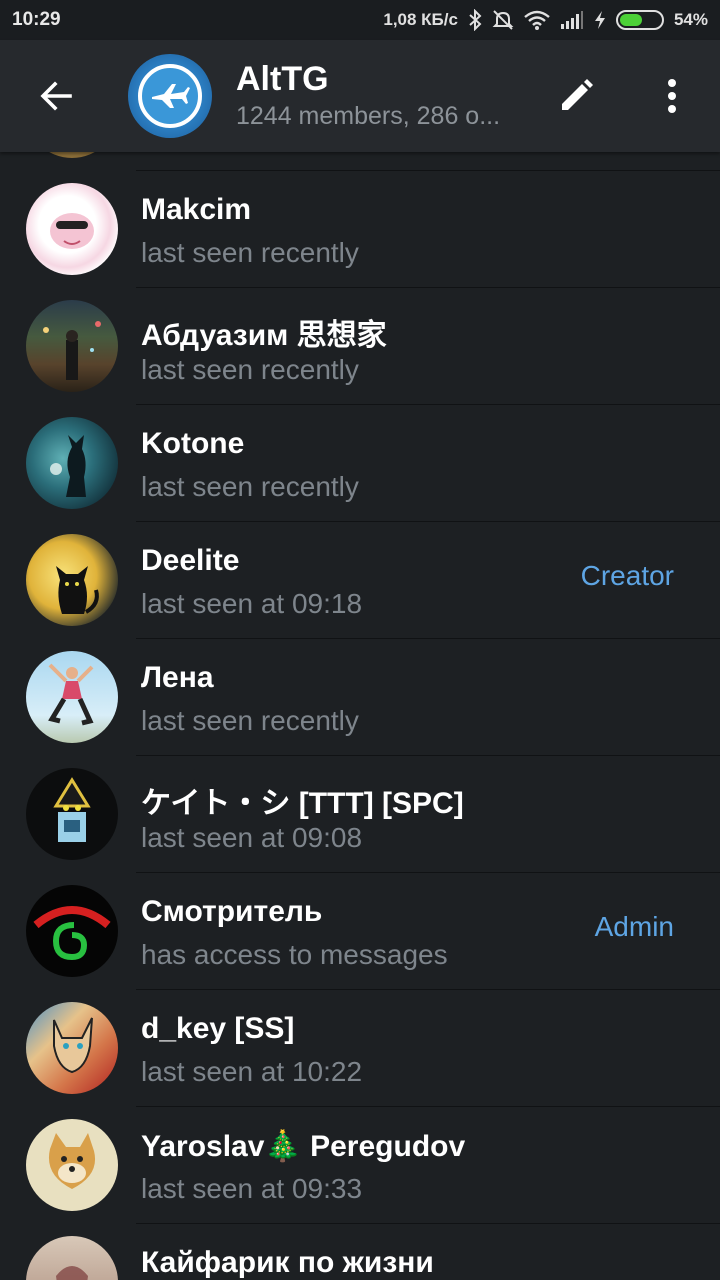  Describe the element at coordinates (177, 677) in the screenshot. I see `member-name: Лена` at that location.